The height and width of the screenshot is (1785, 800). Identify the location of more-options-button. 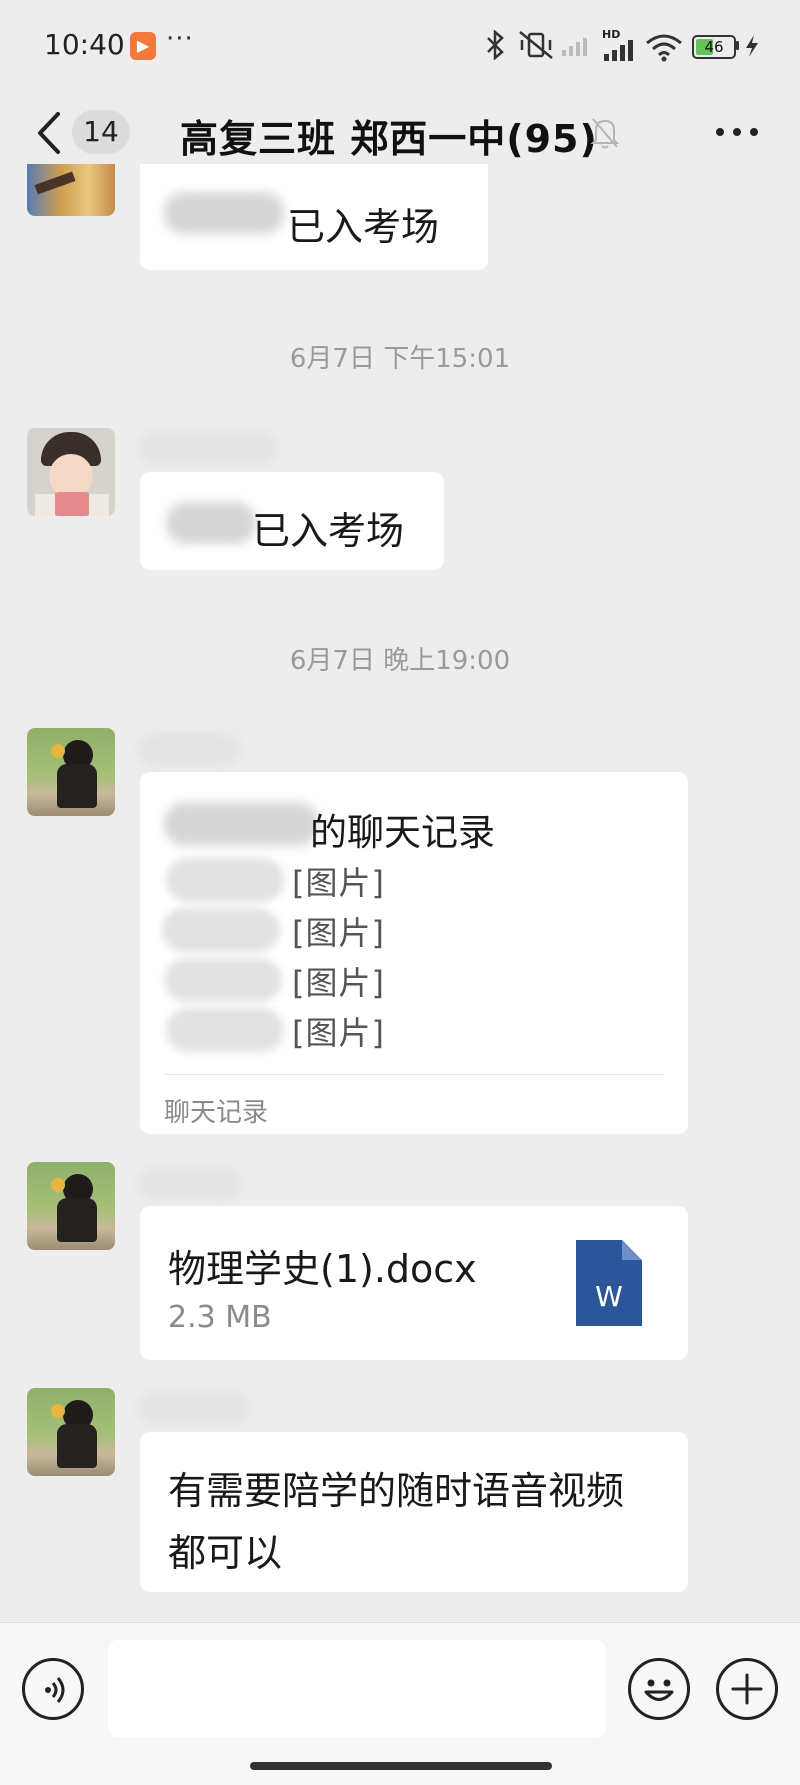
(737, 131).